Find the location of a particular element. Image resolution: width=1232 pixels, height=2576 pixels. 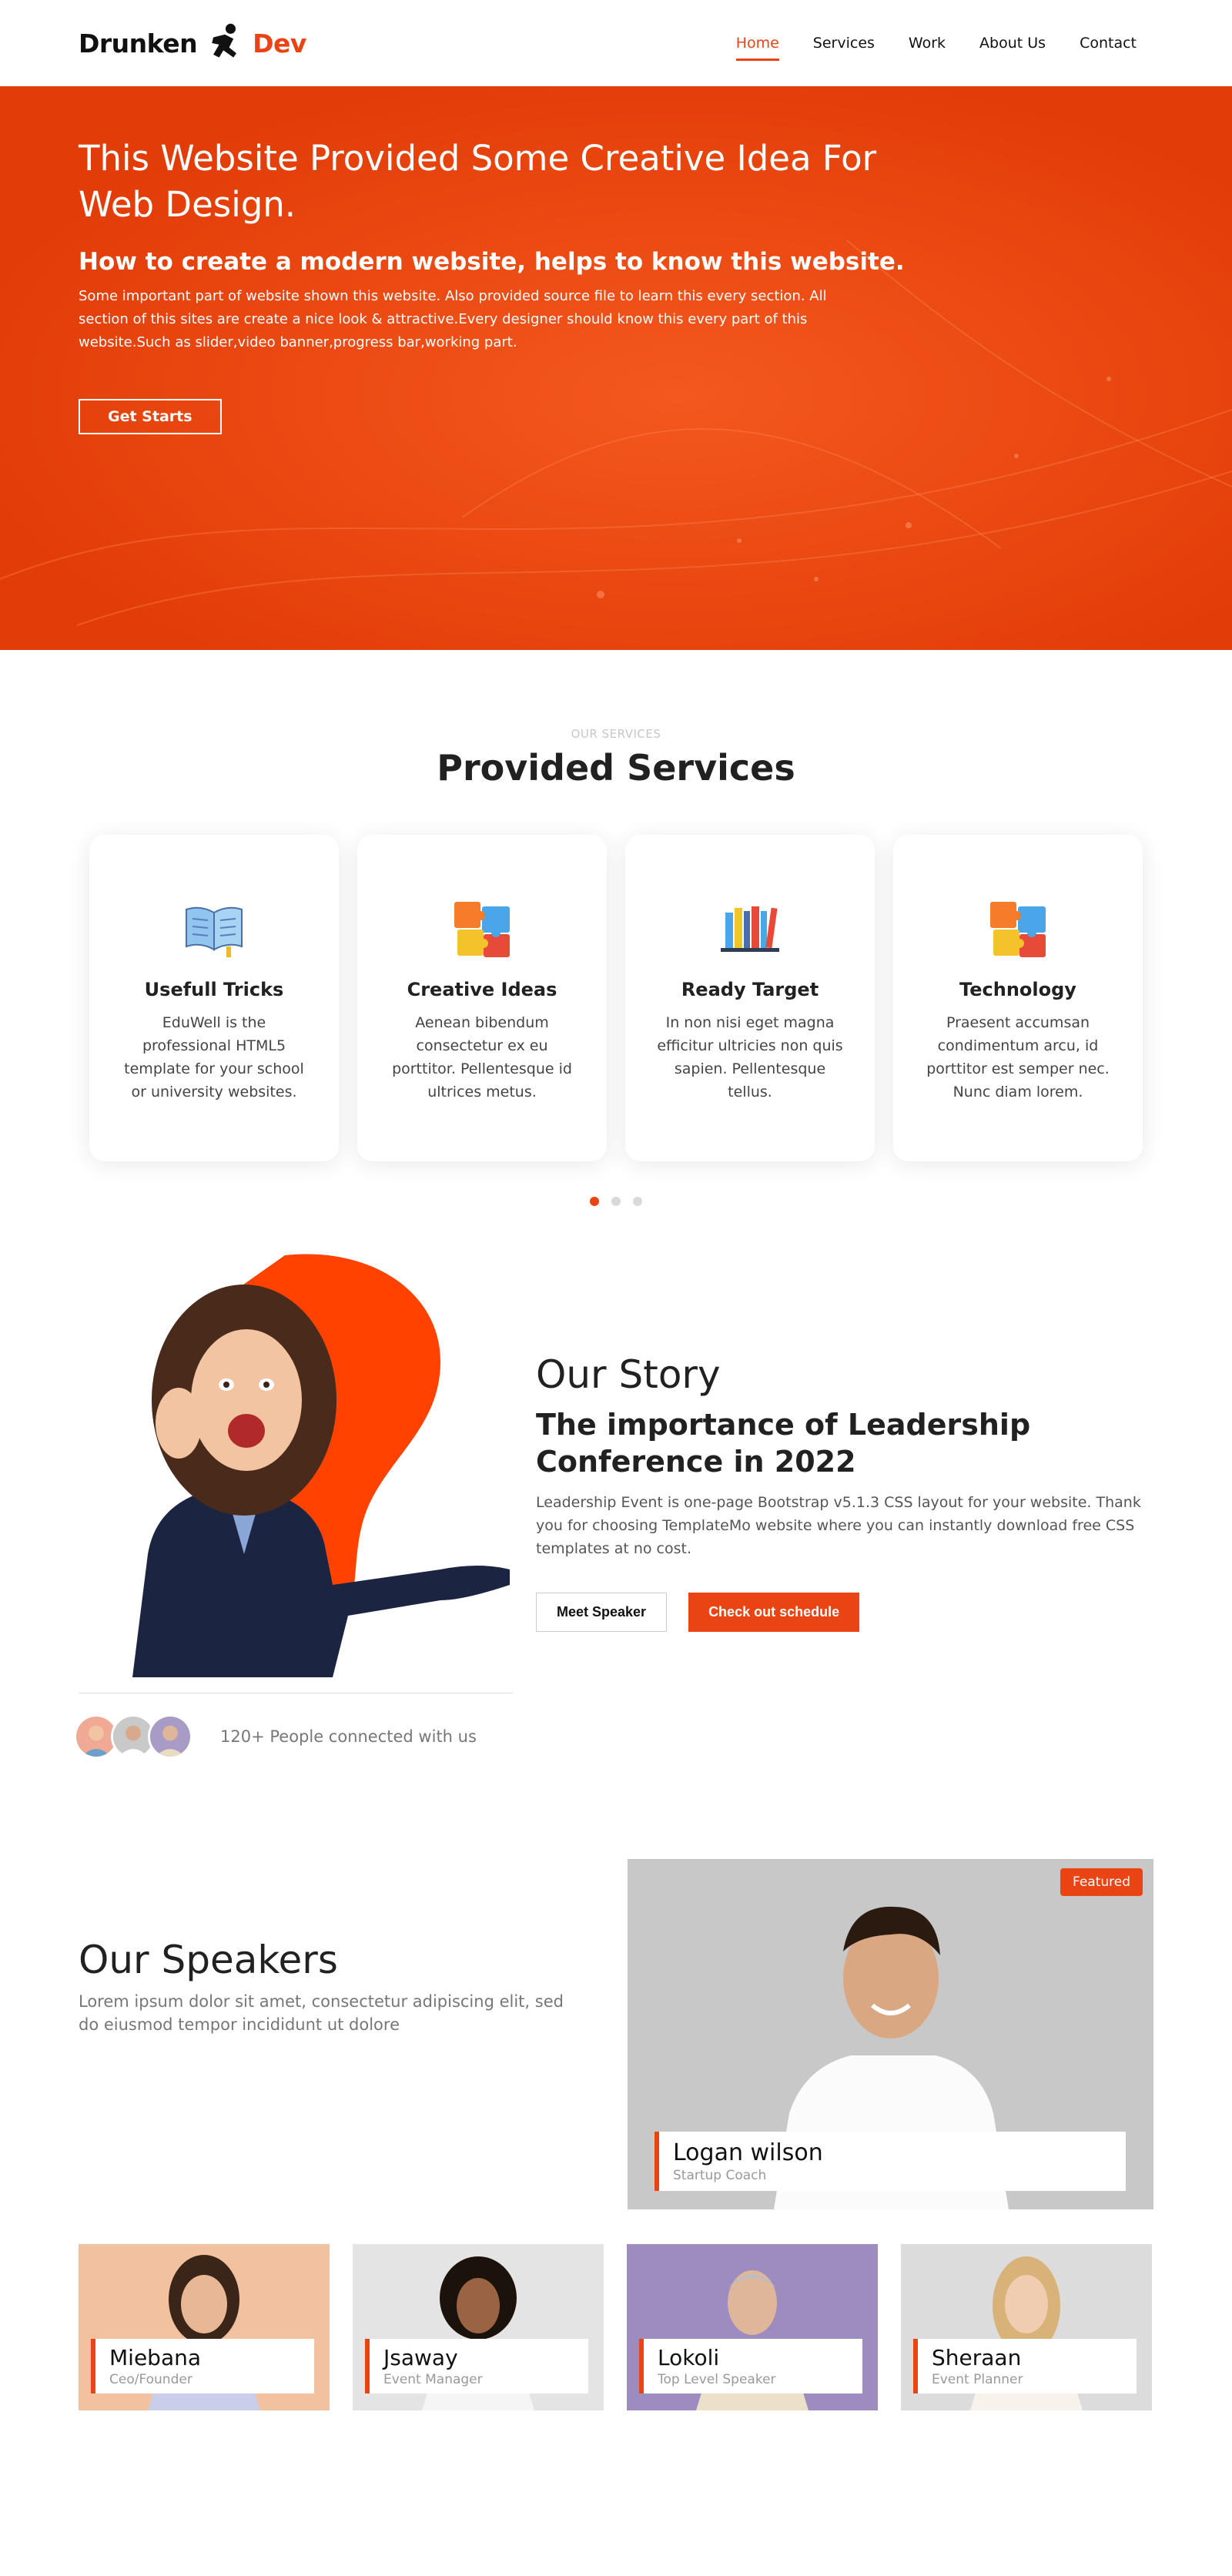

meet-speaker-button: Meet Speaker is located at coordinates (602, 1612).